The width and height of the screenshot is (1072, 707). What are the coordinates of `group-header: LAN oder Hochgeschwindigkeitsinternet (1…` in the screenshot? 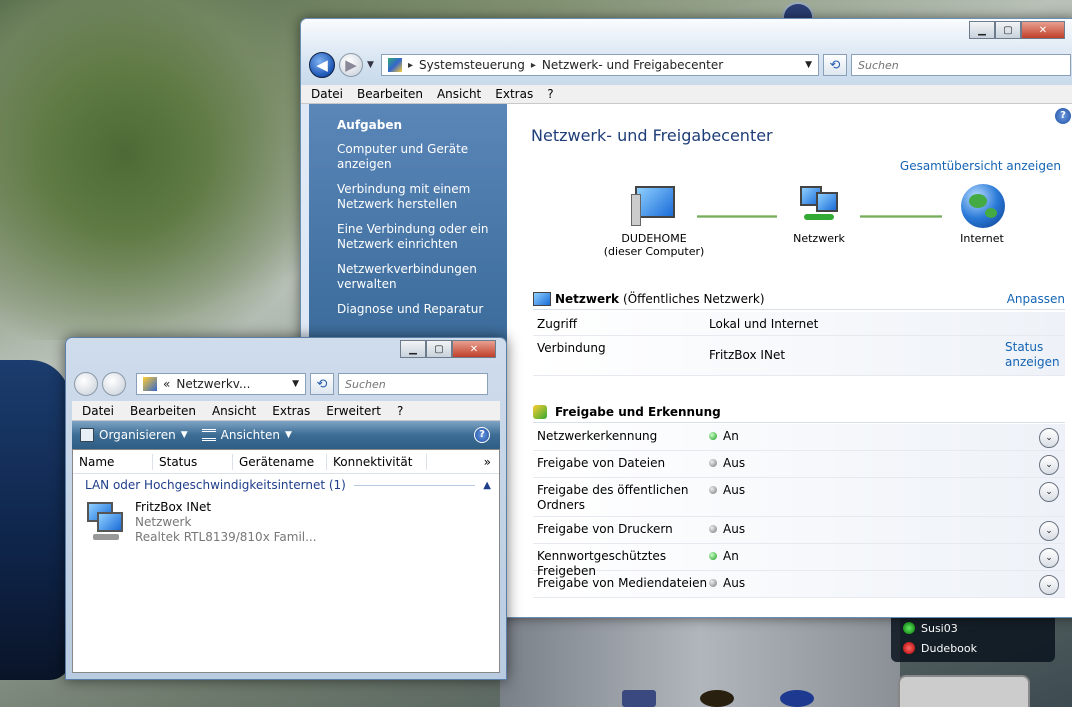 It's located at (286, 485).